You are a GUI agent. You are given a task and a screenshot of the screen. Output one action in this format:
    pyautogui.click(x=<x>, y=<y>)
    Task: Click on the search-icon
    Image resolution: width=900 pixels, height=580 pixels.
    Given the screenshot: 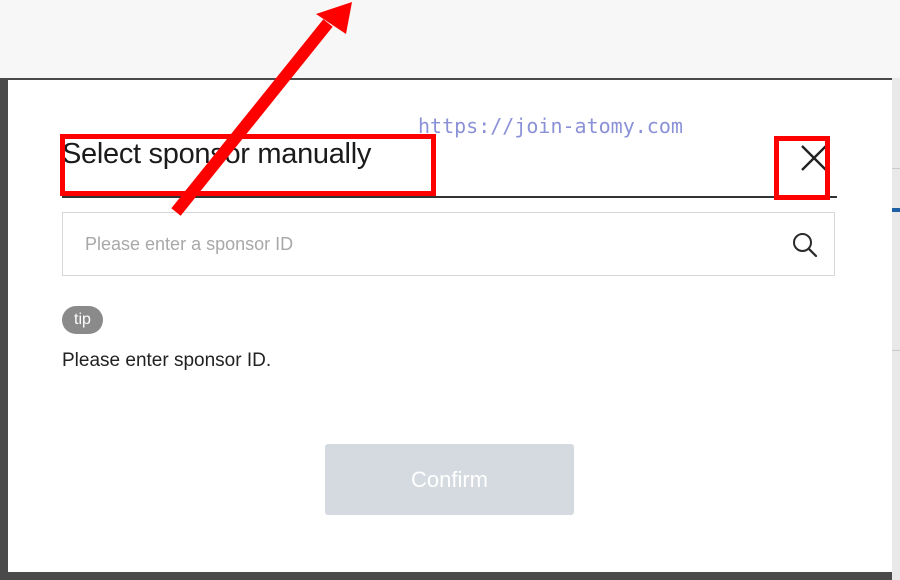 What is the action you would take?
    pyautogui.click(x=805, y=245)
    